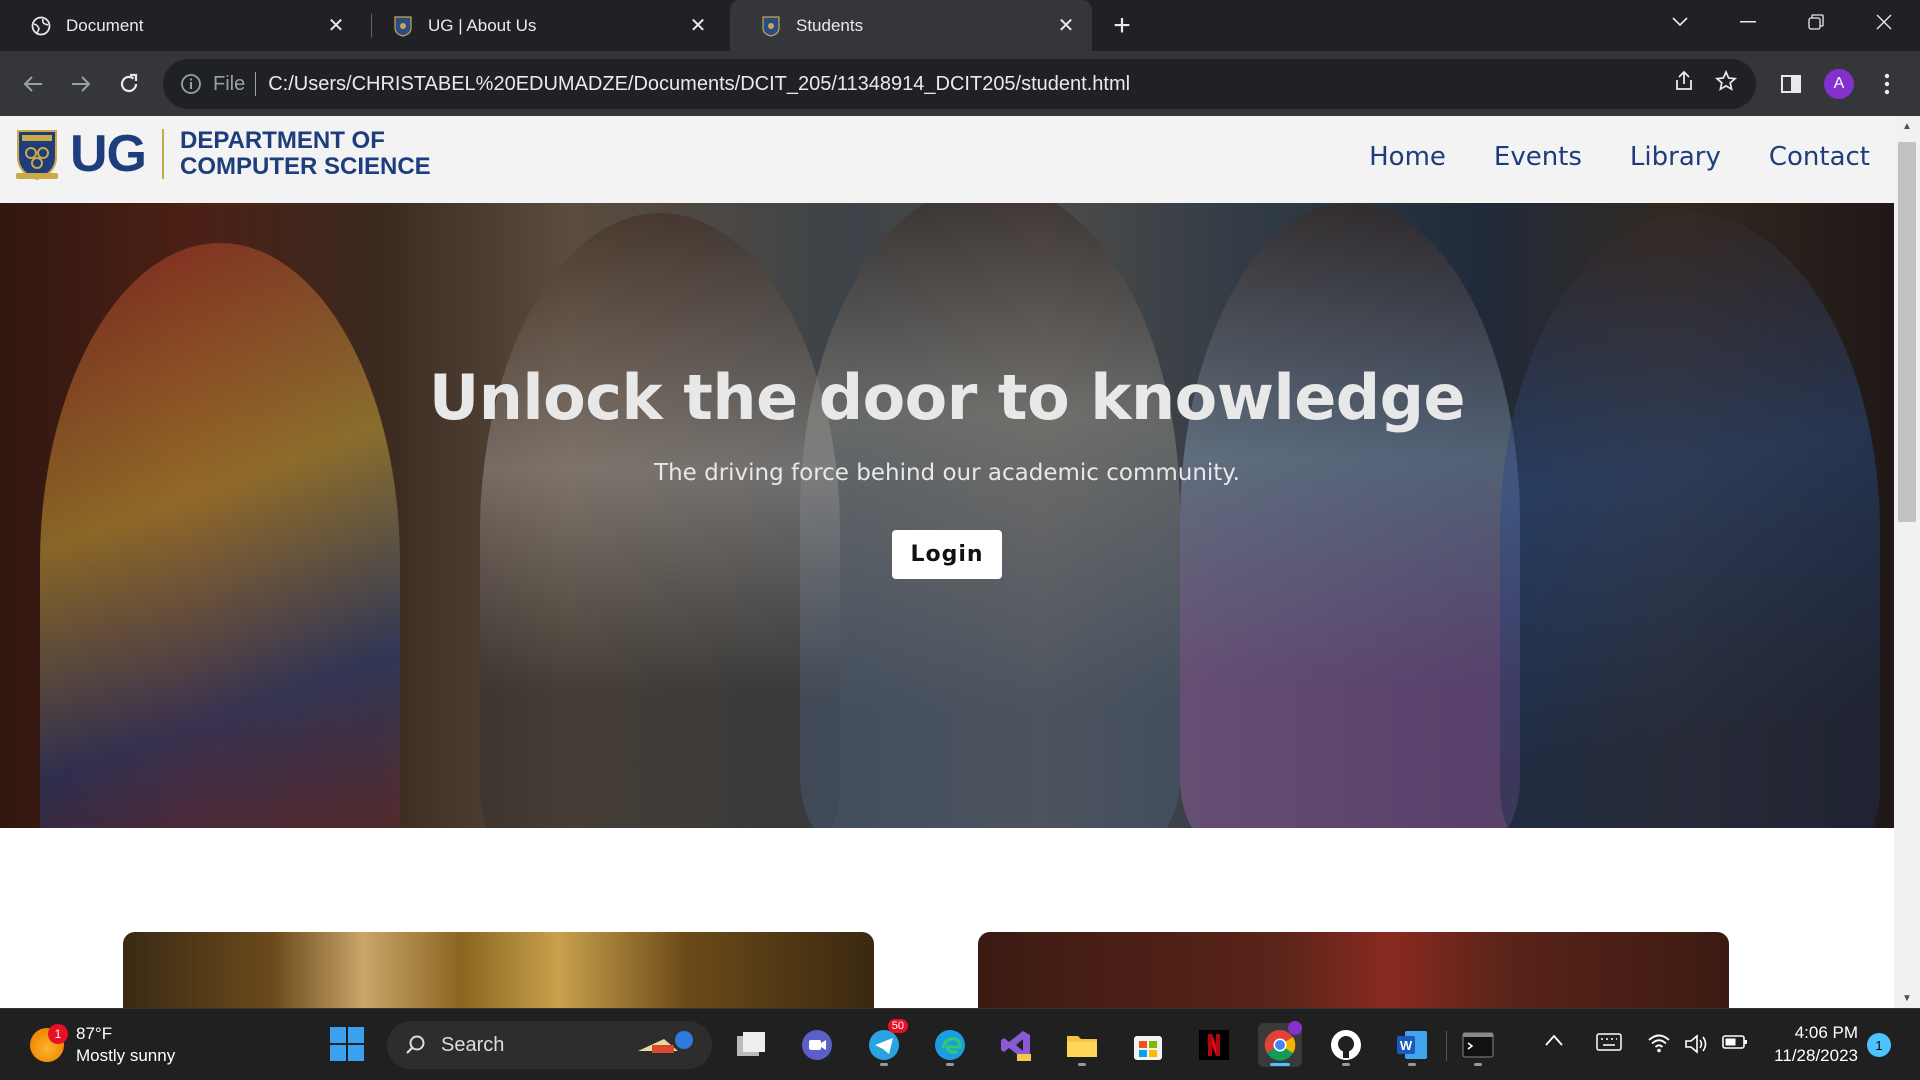 The width and height of the screenshot is (1920, 1080). Describe the element at coordinates (1295, 1028) in the screenshot. I see `chrome-profile-badge` at that location.